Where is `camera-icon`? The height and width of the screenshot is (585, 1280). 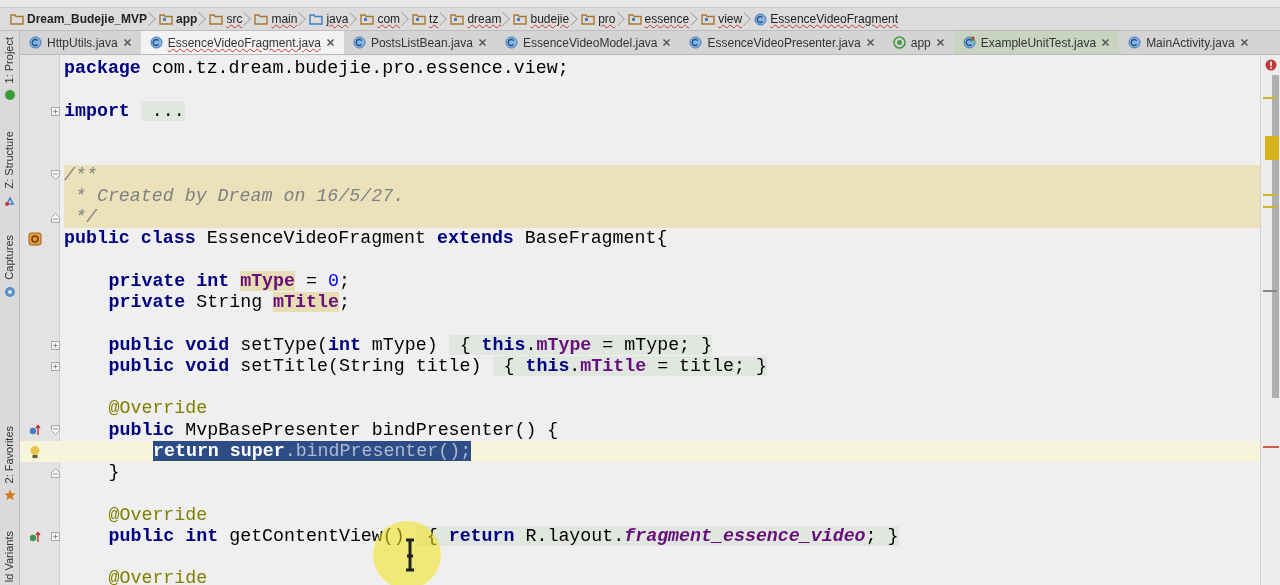 camera-icon is located at coordinates (9, 291).